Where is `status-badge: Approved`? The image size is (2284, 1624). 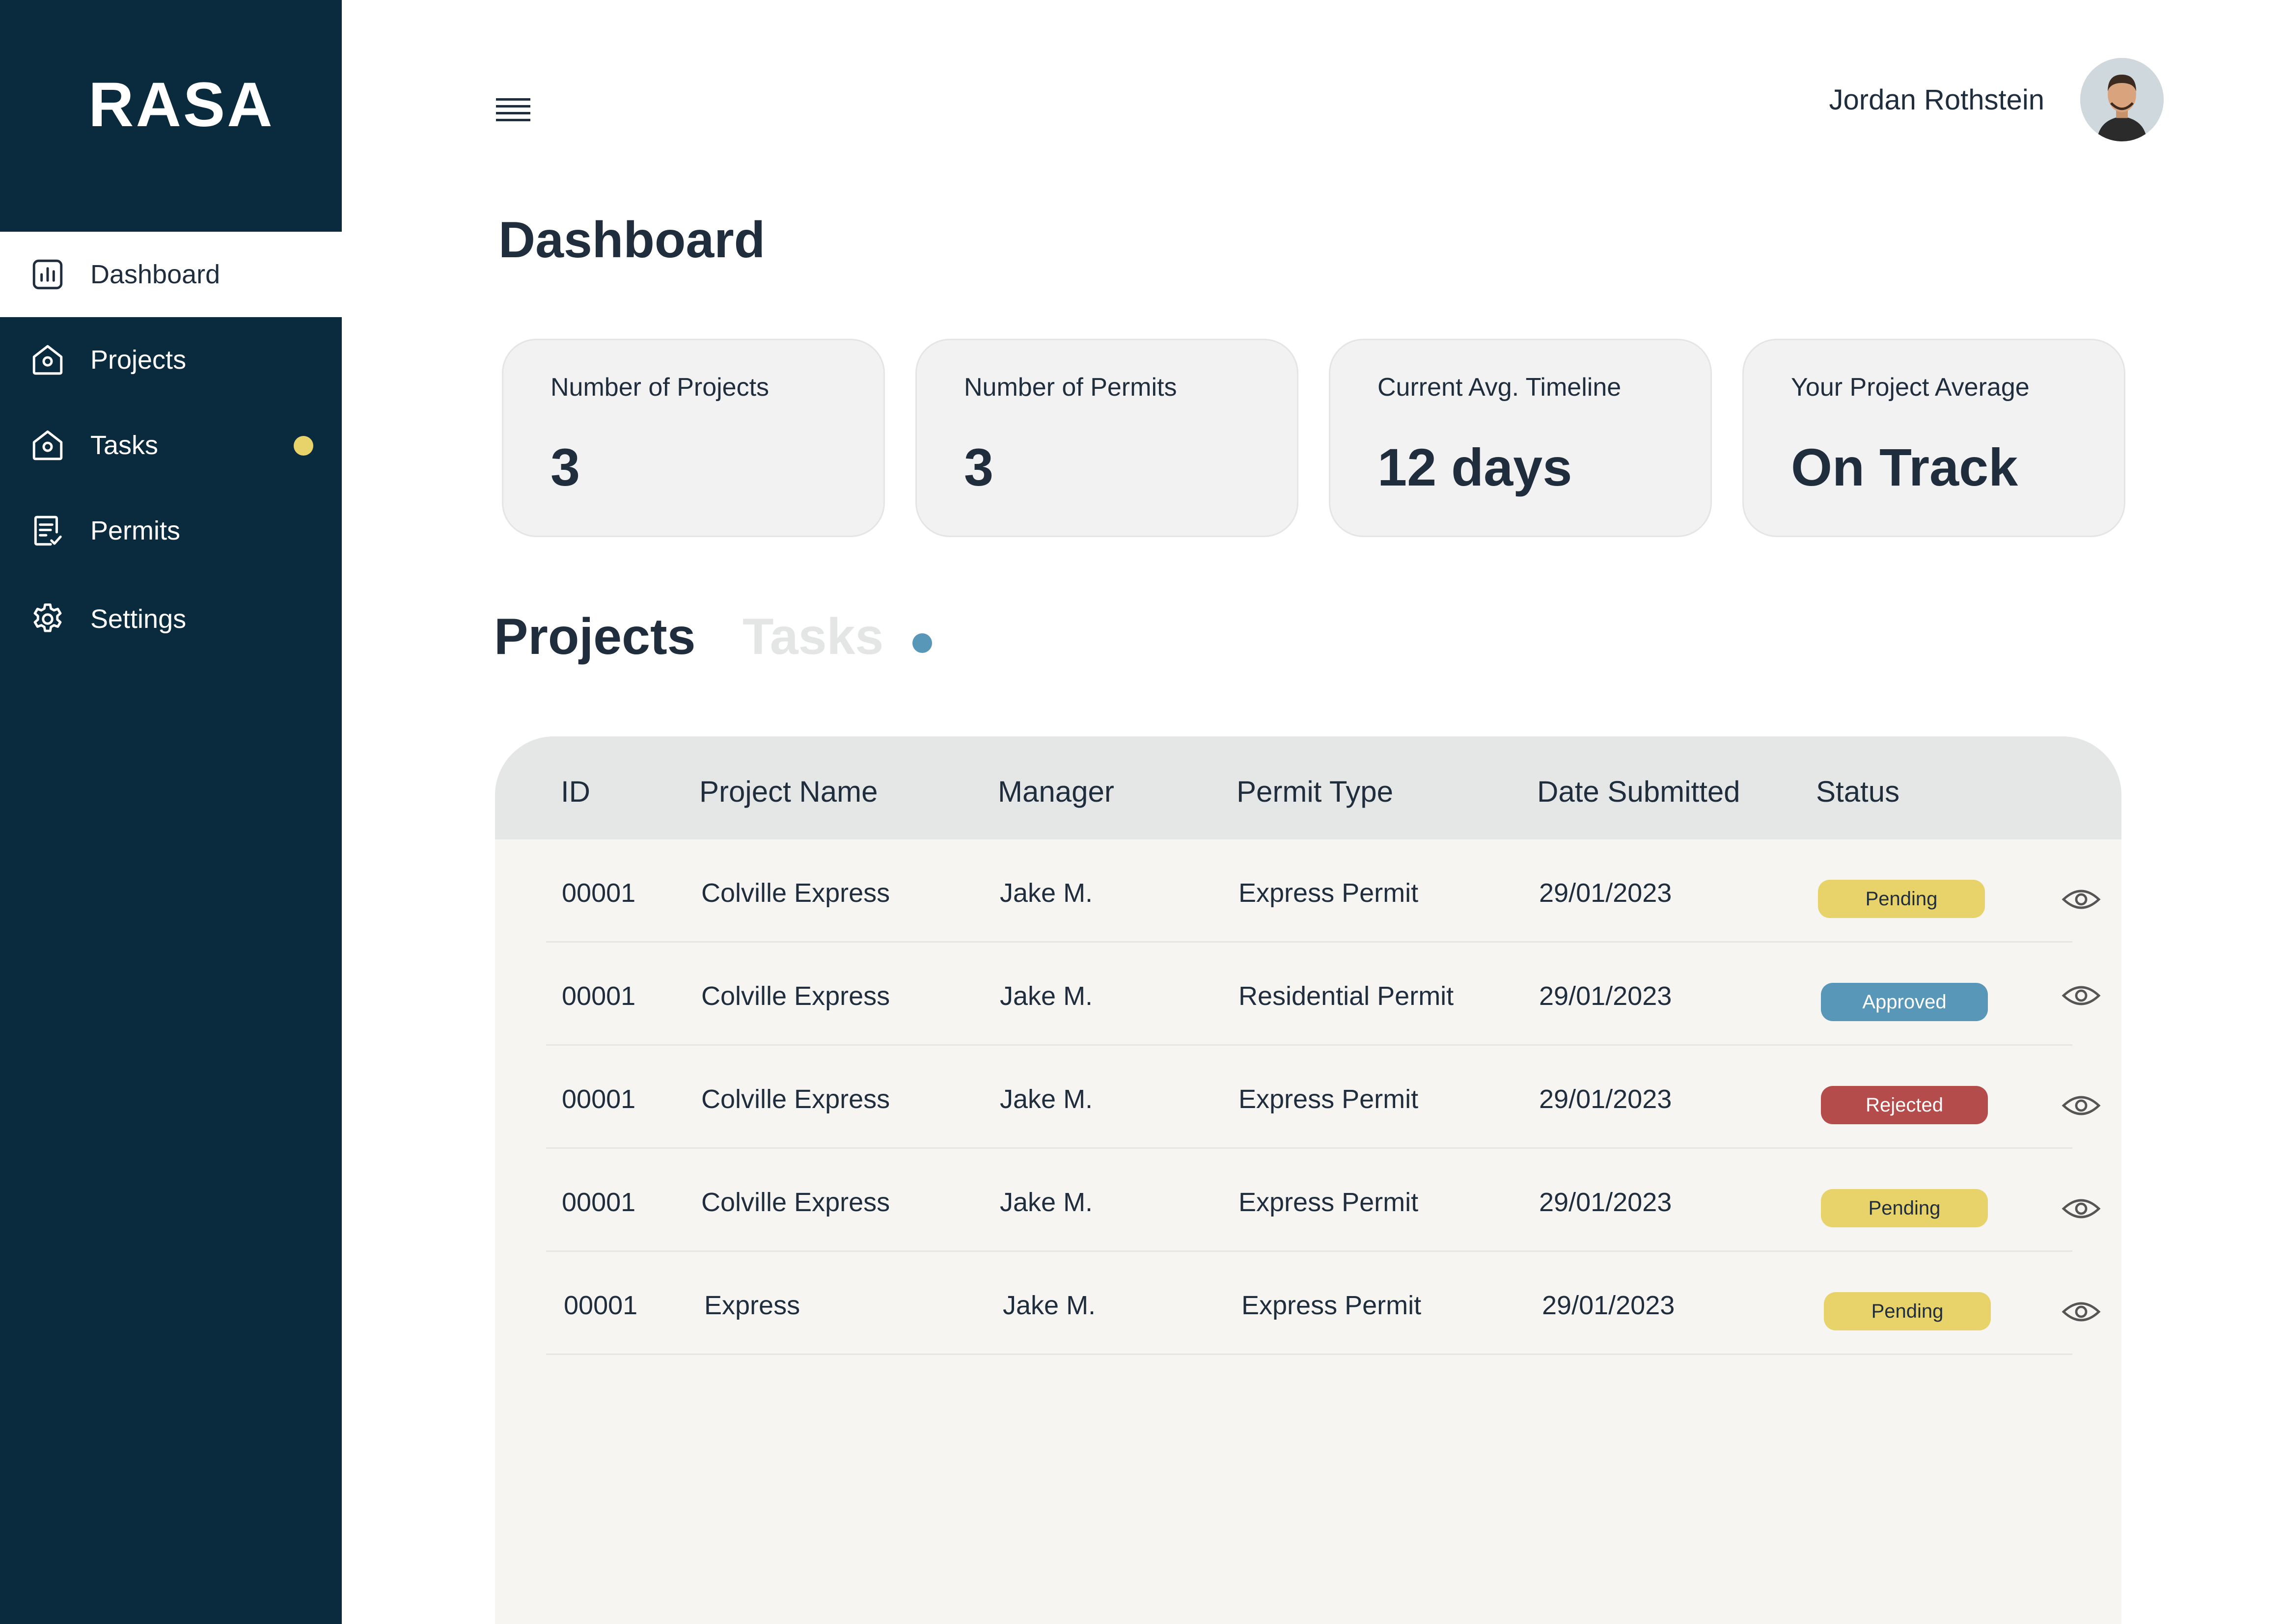 status-badge: Approved is located at coordinates (1905, 1002).